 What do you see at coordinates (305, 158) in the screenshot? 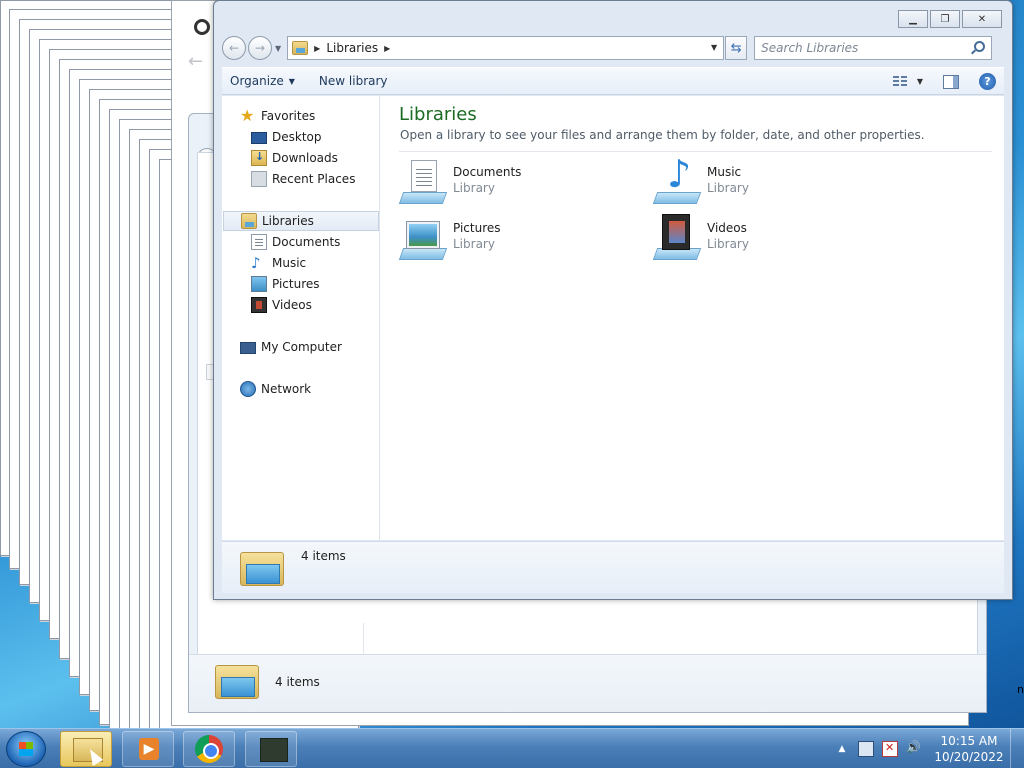
I see `nav-label: Downloads` at bounding box center [305, 158].